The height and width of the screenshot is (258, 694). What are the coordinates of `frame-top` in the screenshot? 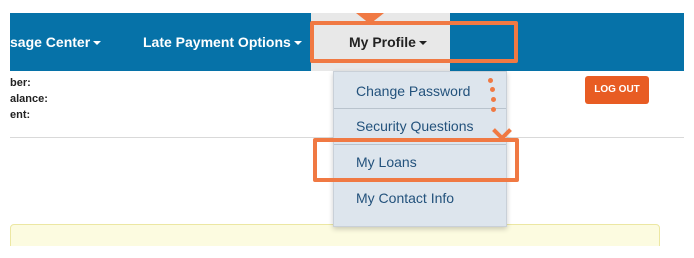 It's located at (347, 6).